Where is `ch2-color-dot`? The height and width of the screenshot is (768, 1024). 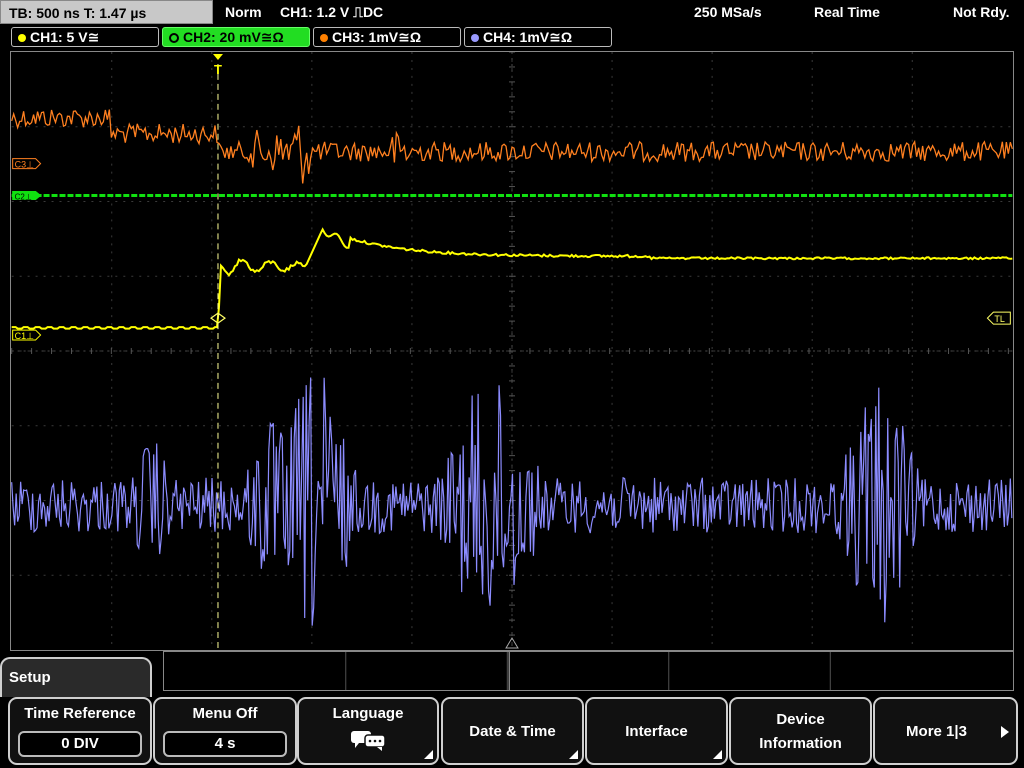
ch2-color-dot is located at coordinates (174, 38).